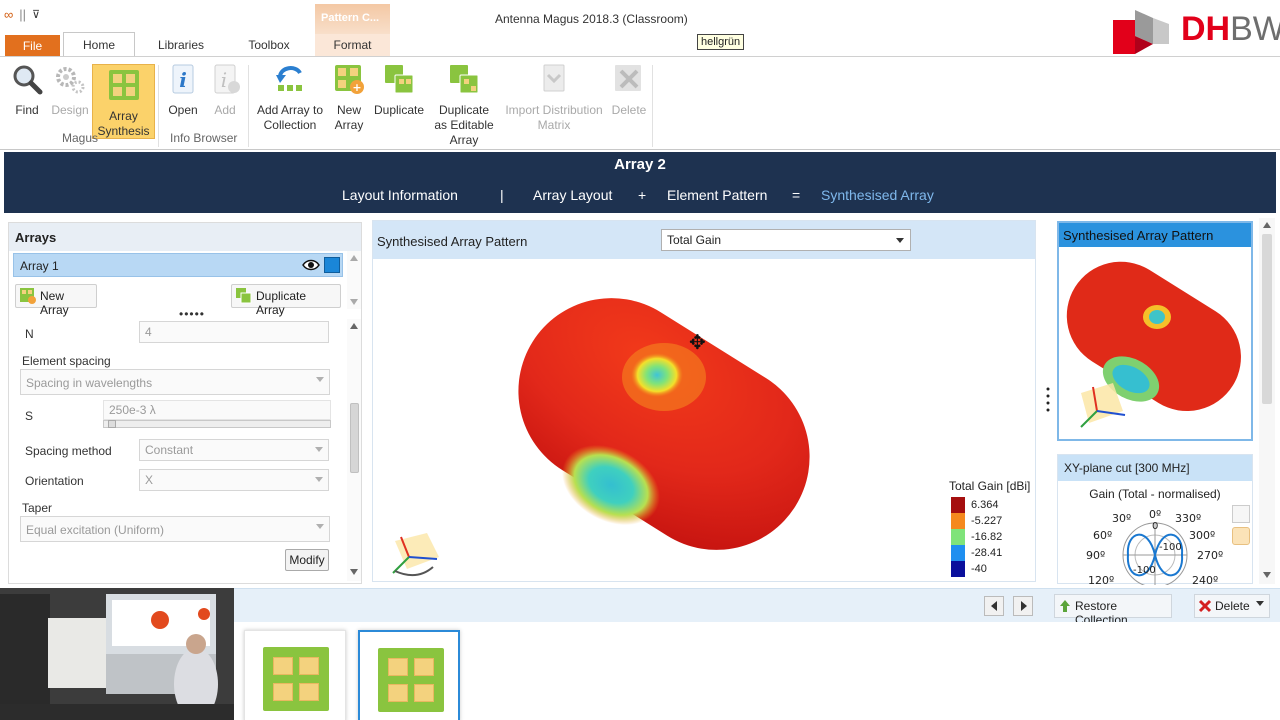  What do you see at coordinates (987, 537) in the screenshot?
I see `legend-value: -16.82` at bounding box center [987, 537].